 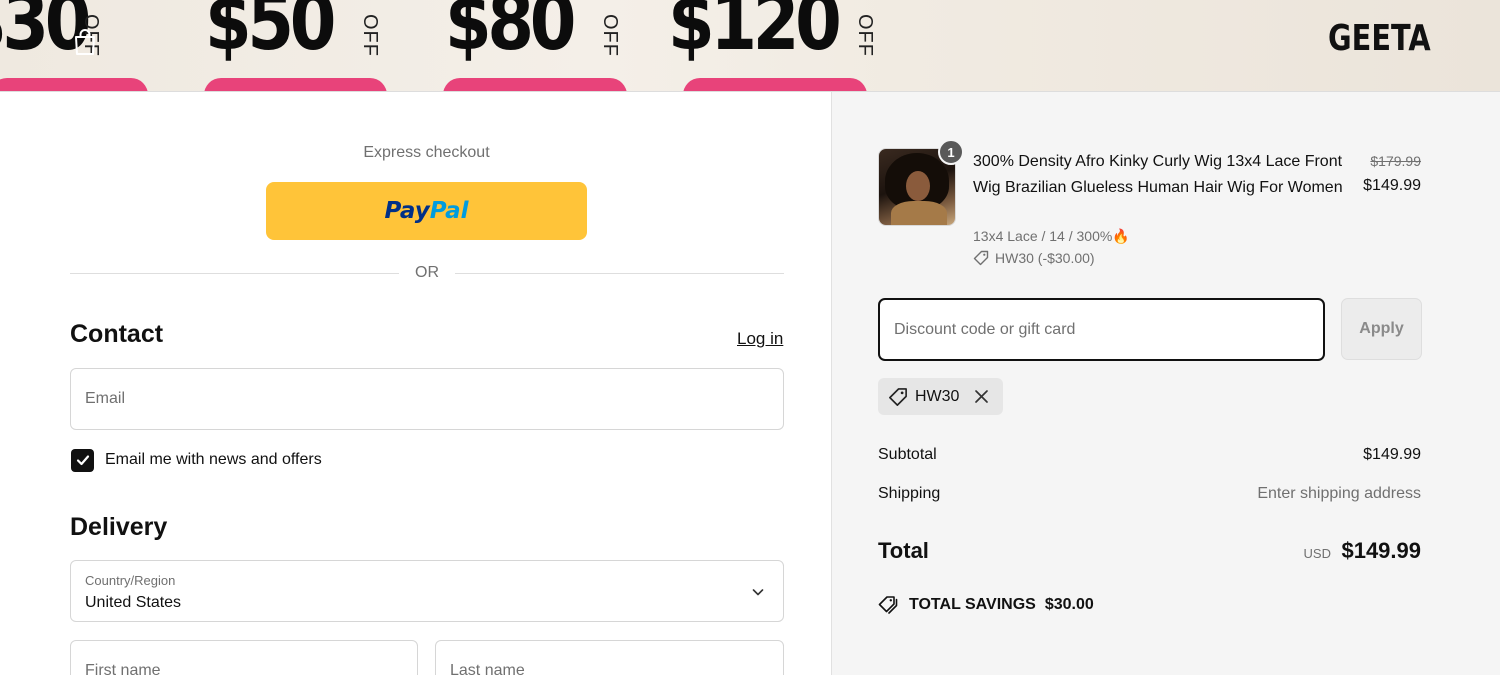 I want to click on product-discount: HW30 (-$30.00), so click(x=1034, y=258).